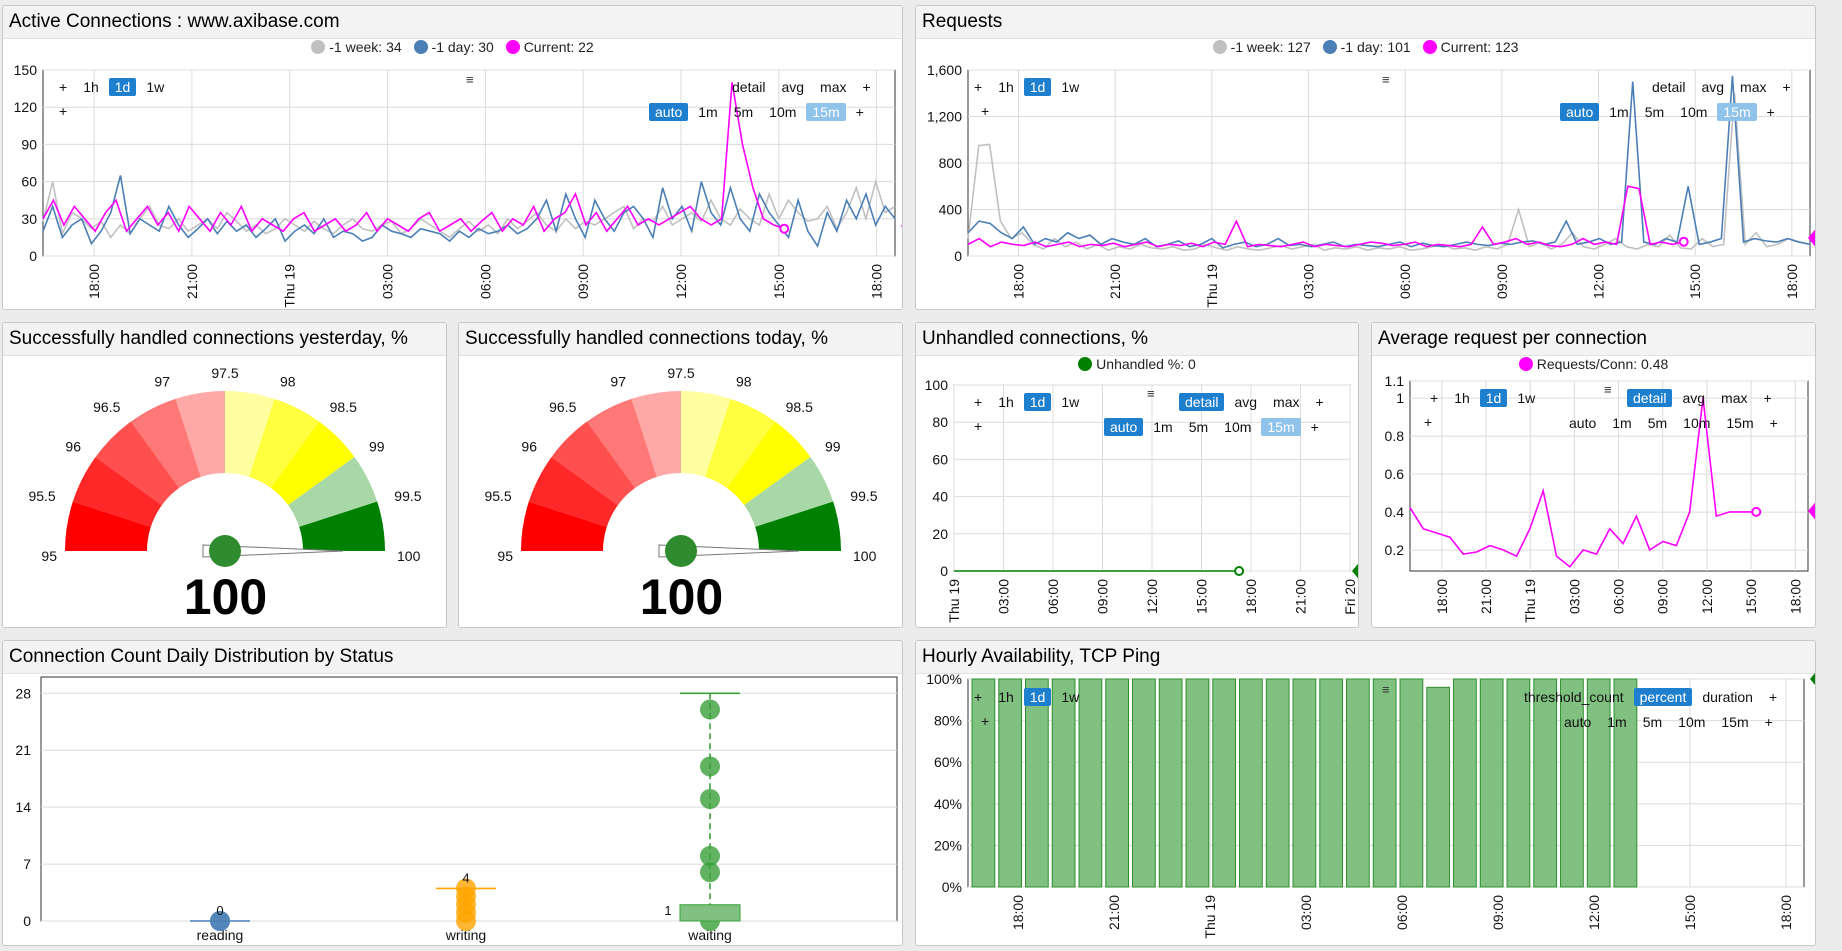  I want to click on box-label: 0, so click(219, 910).